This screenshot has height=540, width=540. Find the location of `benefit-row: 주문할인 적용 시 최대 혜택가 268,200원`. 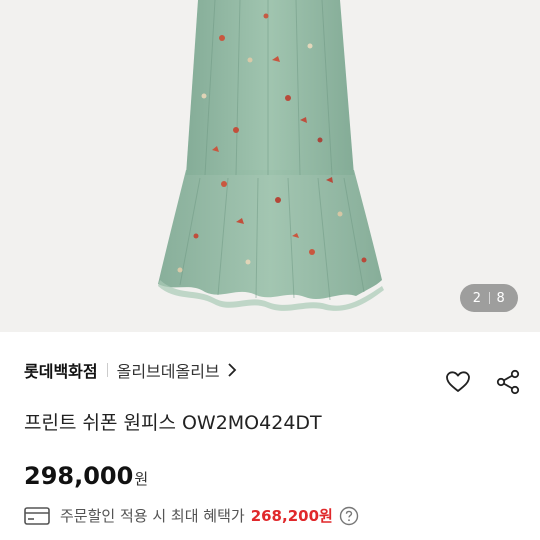

benefit-row: 주문할인 적용 시 최대 혜택가 268,200원 is located at coordinates (191, 515).